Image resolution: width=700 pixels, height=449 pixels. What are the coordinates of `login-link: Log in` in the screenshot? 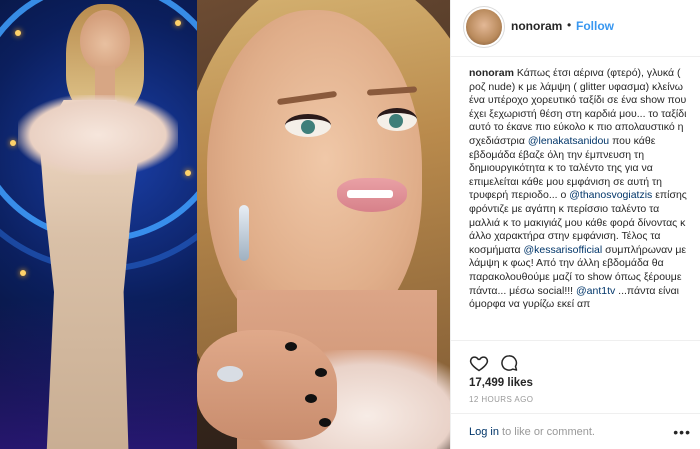 It's located at (484, 432).